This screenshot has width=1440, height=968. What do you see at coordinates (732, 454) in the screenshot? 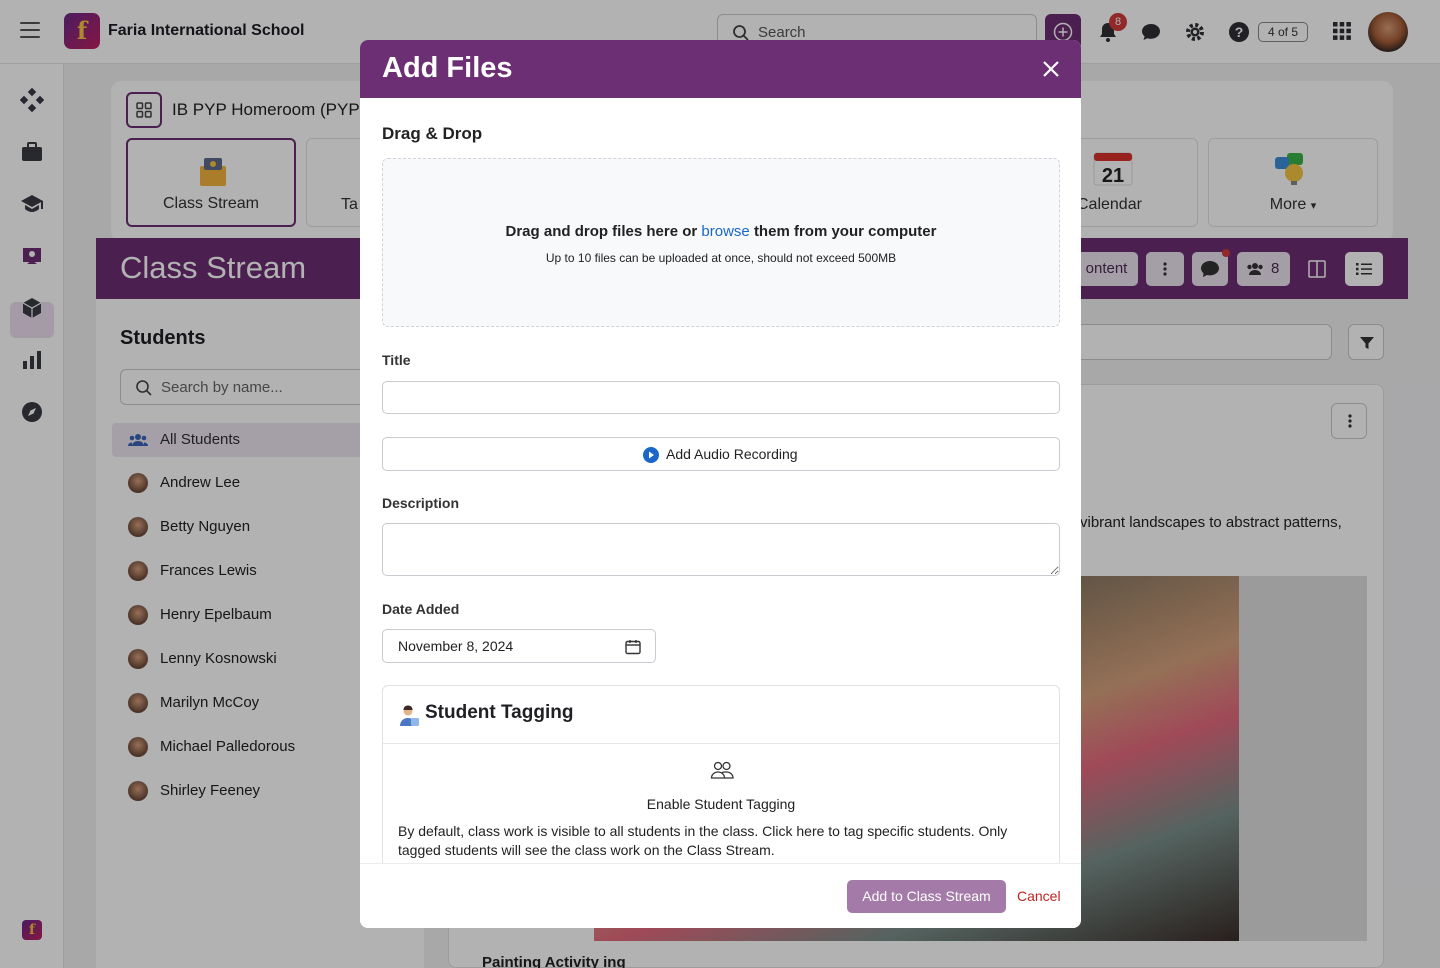
I see `add-audio-label: Add Audio Recording` at bounding box center [732, 454].